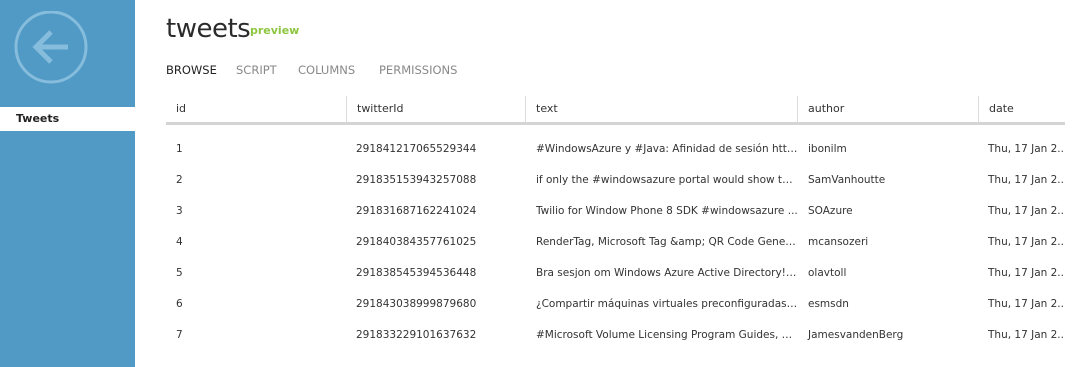  Describe the element at coordinates (416, 335) in the screenshot. I see `cell-twitterid: 291833229101637632` at that location.